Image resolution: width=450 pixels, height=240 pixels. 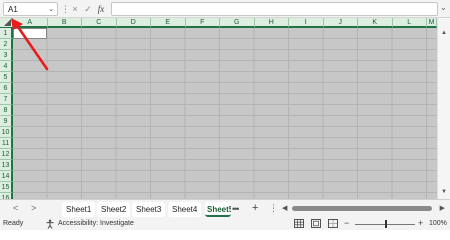 What do you see at coordinates (271, 23) in the screenshot?
I see `column-header-h: H` at bounding box center [271, 23].